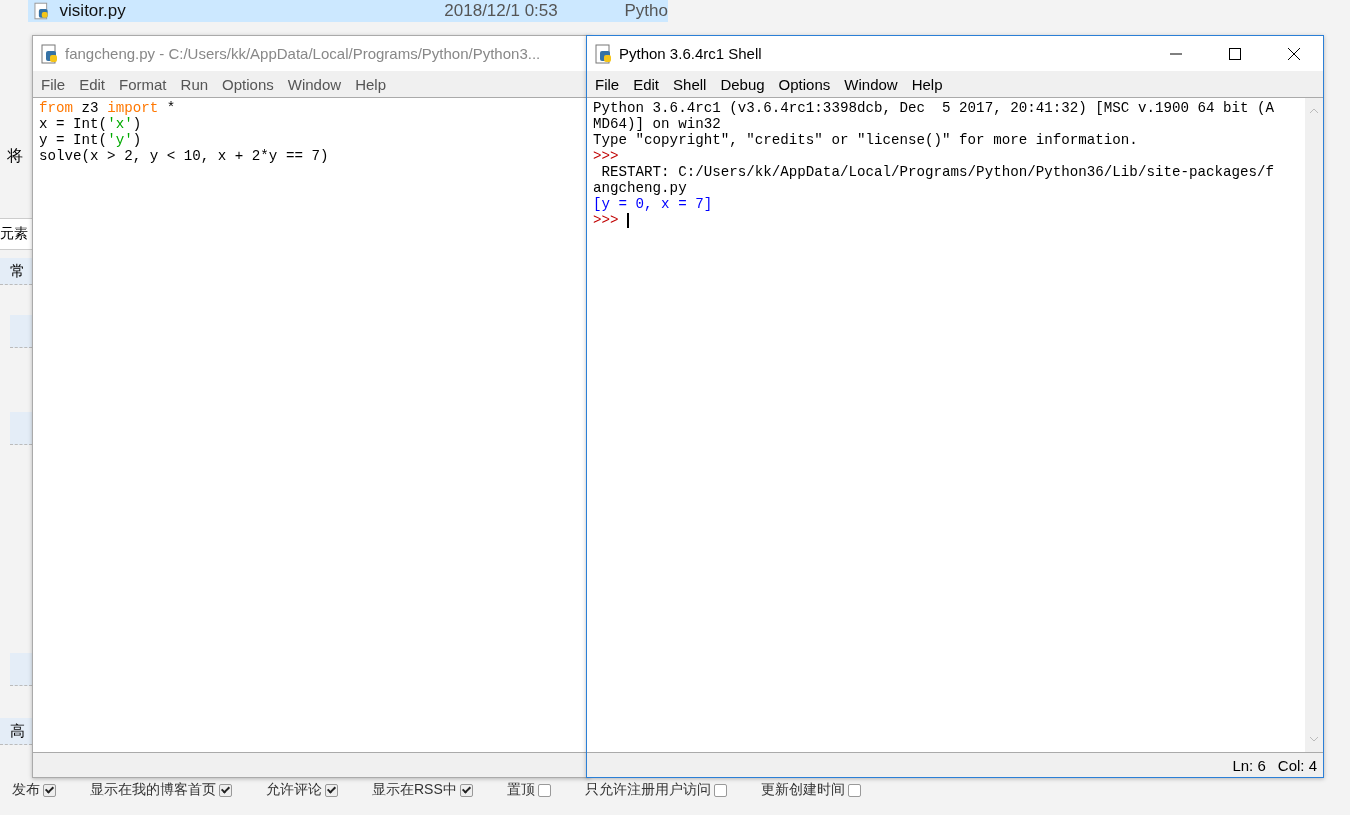 The width and height of the screenshot is (1350, 815). What do you see at coordinates (865, 140) in the screenshot?
I see `shell-line: Type "copyright", "credits" or "license()" for more information.` at bounding box center [865, 140].